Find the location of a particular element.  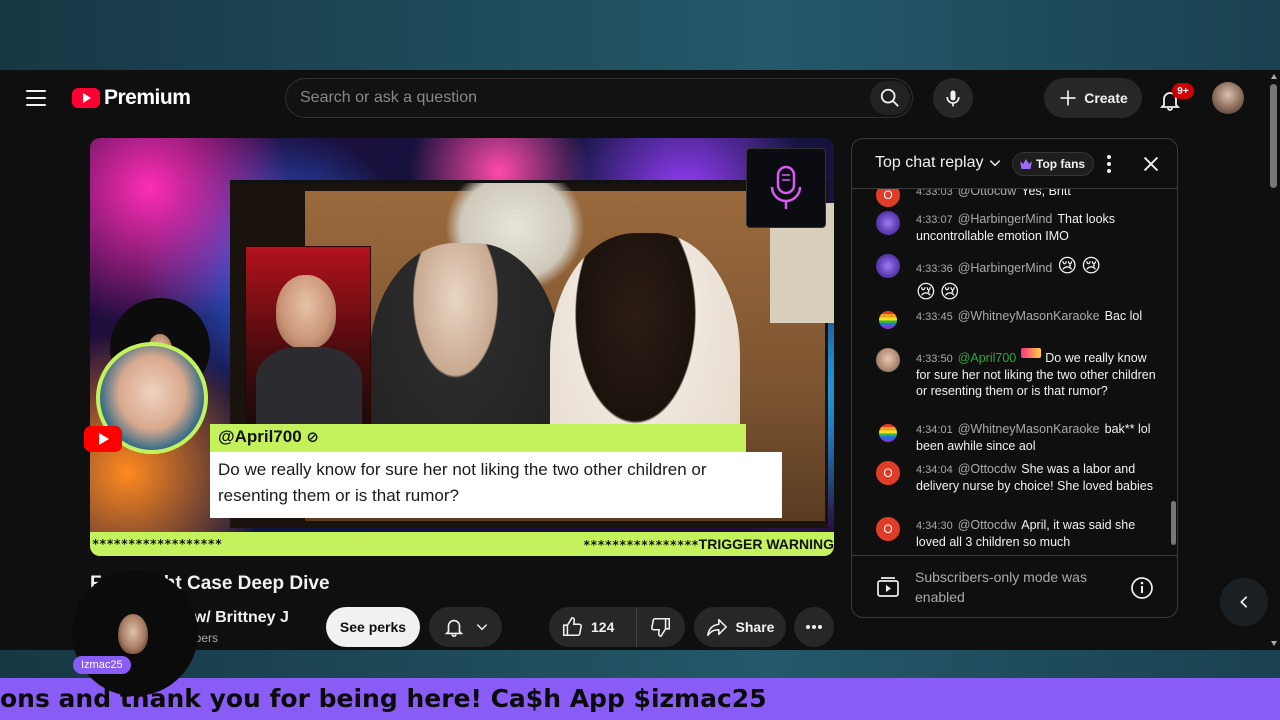

chevron-left-icon is located at coordinates (1244, 602).